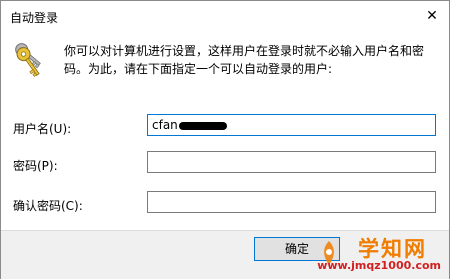  Describe the element at coordinates (34, 18) in the screenshot. I see `window-title: 自动登录` at that location.